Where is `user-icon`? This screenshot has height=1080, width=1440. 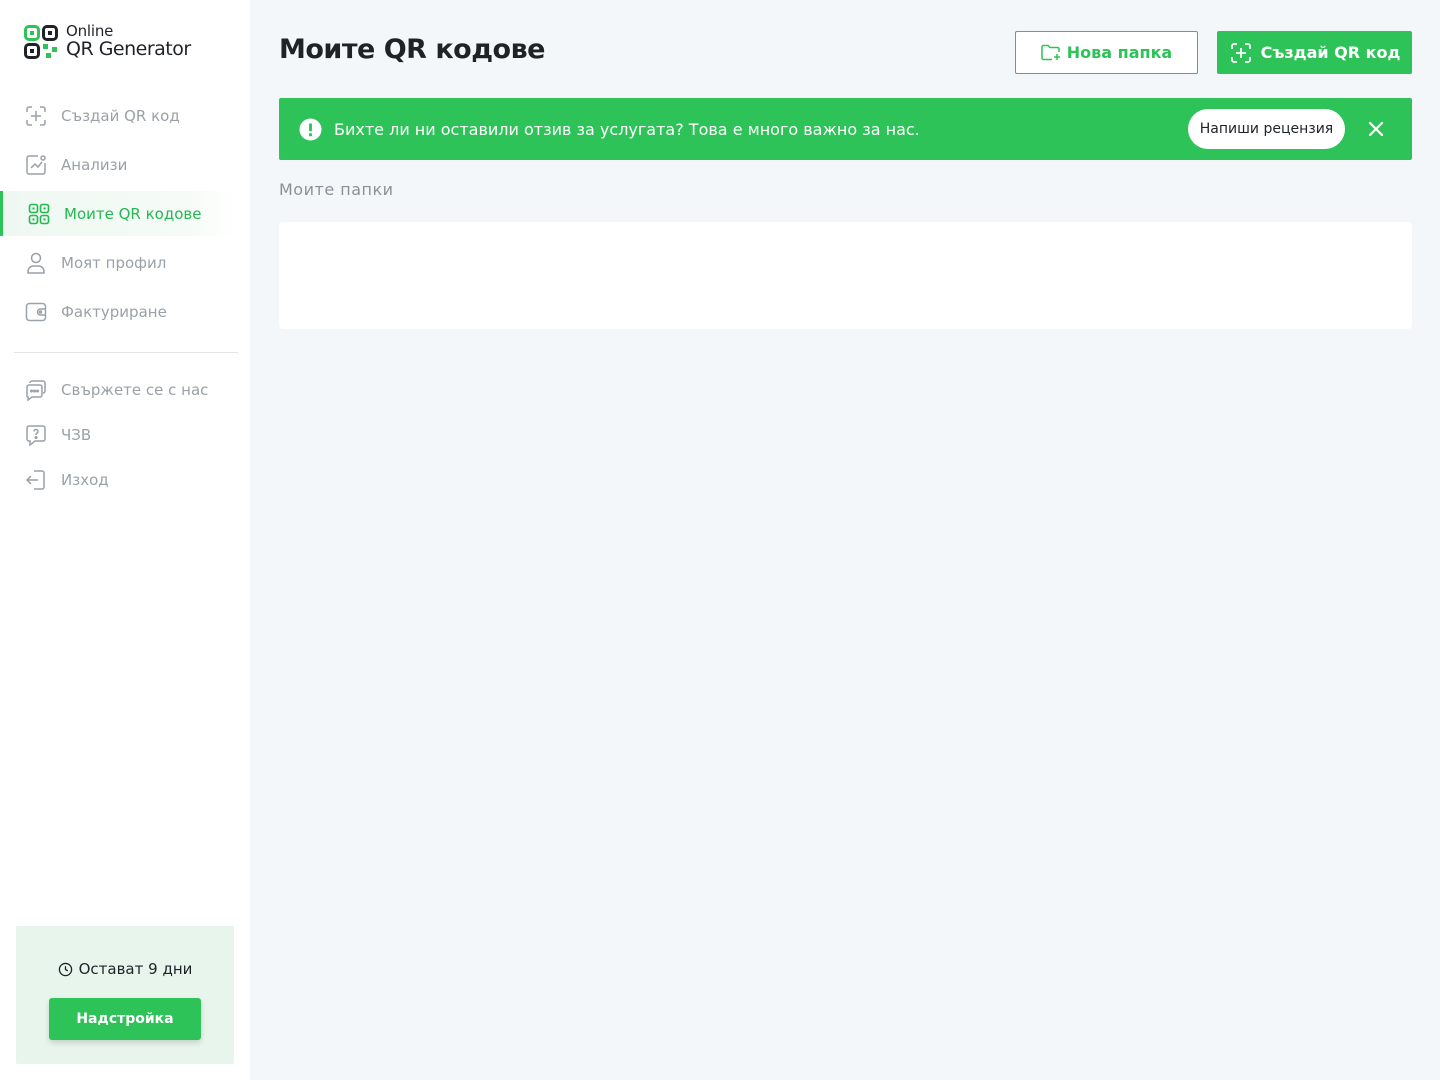
user-icon is located at coordinates (36, 263).